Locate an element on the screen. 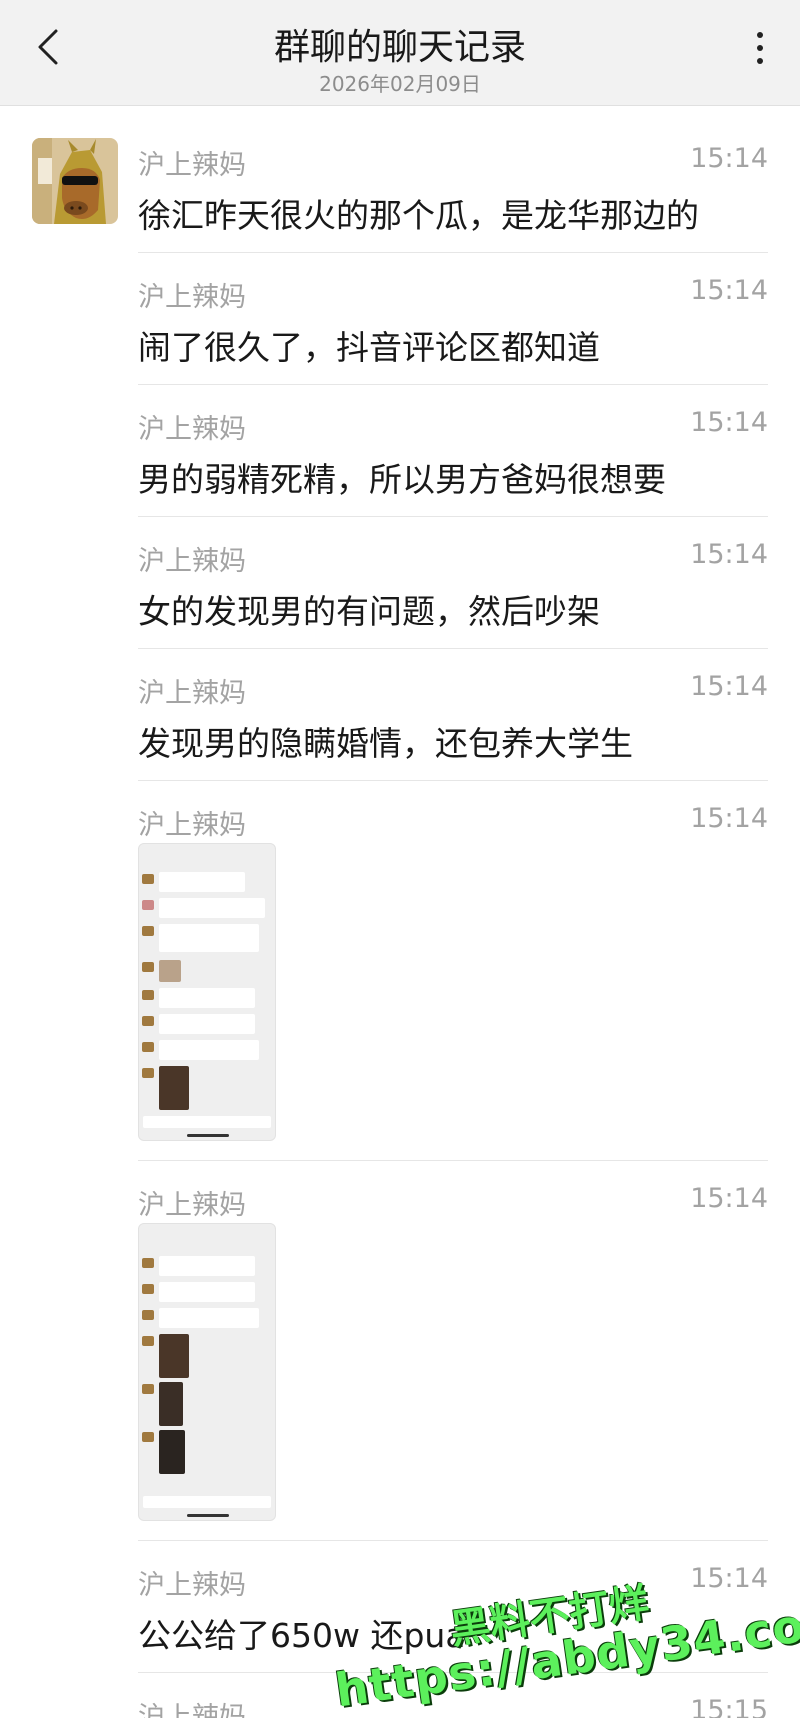 The width and height of the screenshot is (800, 1718). chat-message: 沪上辣妈 15:14 公公给了650w 还pua is located at coordinates (453, 1609).